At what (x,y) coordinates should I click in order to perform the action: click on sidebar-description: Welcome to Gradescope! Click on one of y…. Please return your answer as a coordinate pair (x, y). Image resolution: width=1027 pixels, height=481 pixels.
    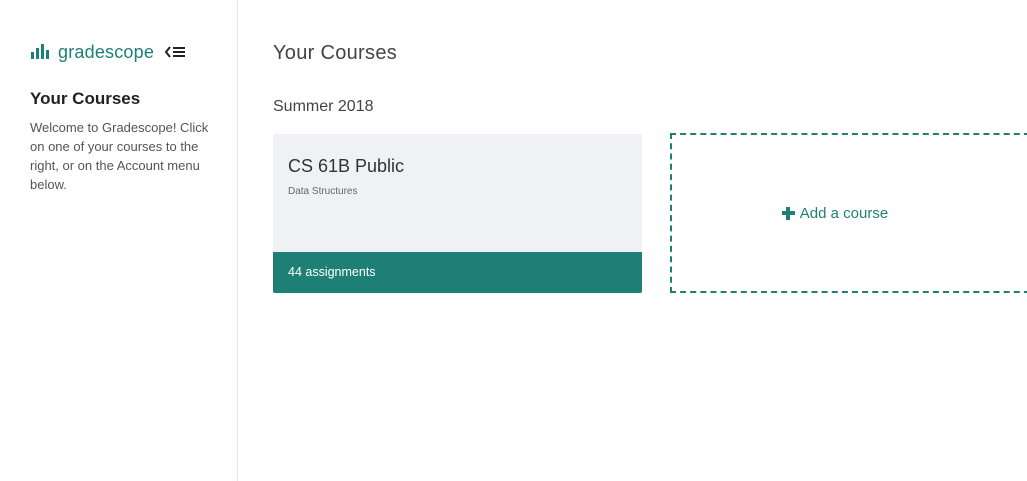
    Looking at the image, I should click on (119, 156).